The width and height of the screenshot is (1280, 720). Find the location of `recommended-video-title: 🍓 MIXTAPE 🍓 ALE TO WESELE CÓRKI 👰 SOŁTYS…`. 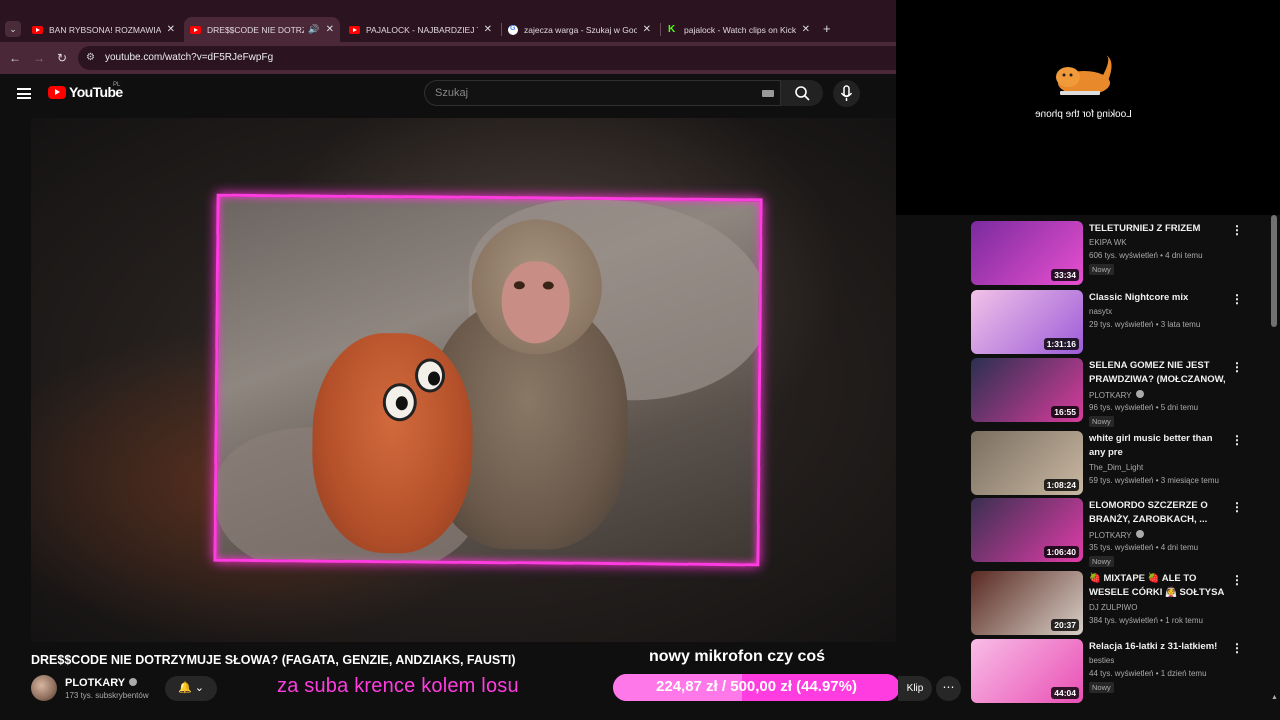

recommended-video-title: 🍓 MIXTAPE 🍓 ALE TO WESELE CÓRKI 👰 SOŁTYS… is located at coordinates (1158, 586).